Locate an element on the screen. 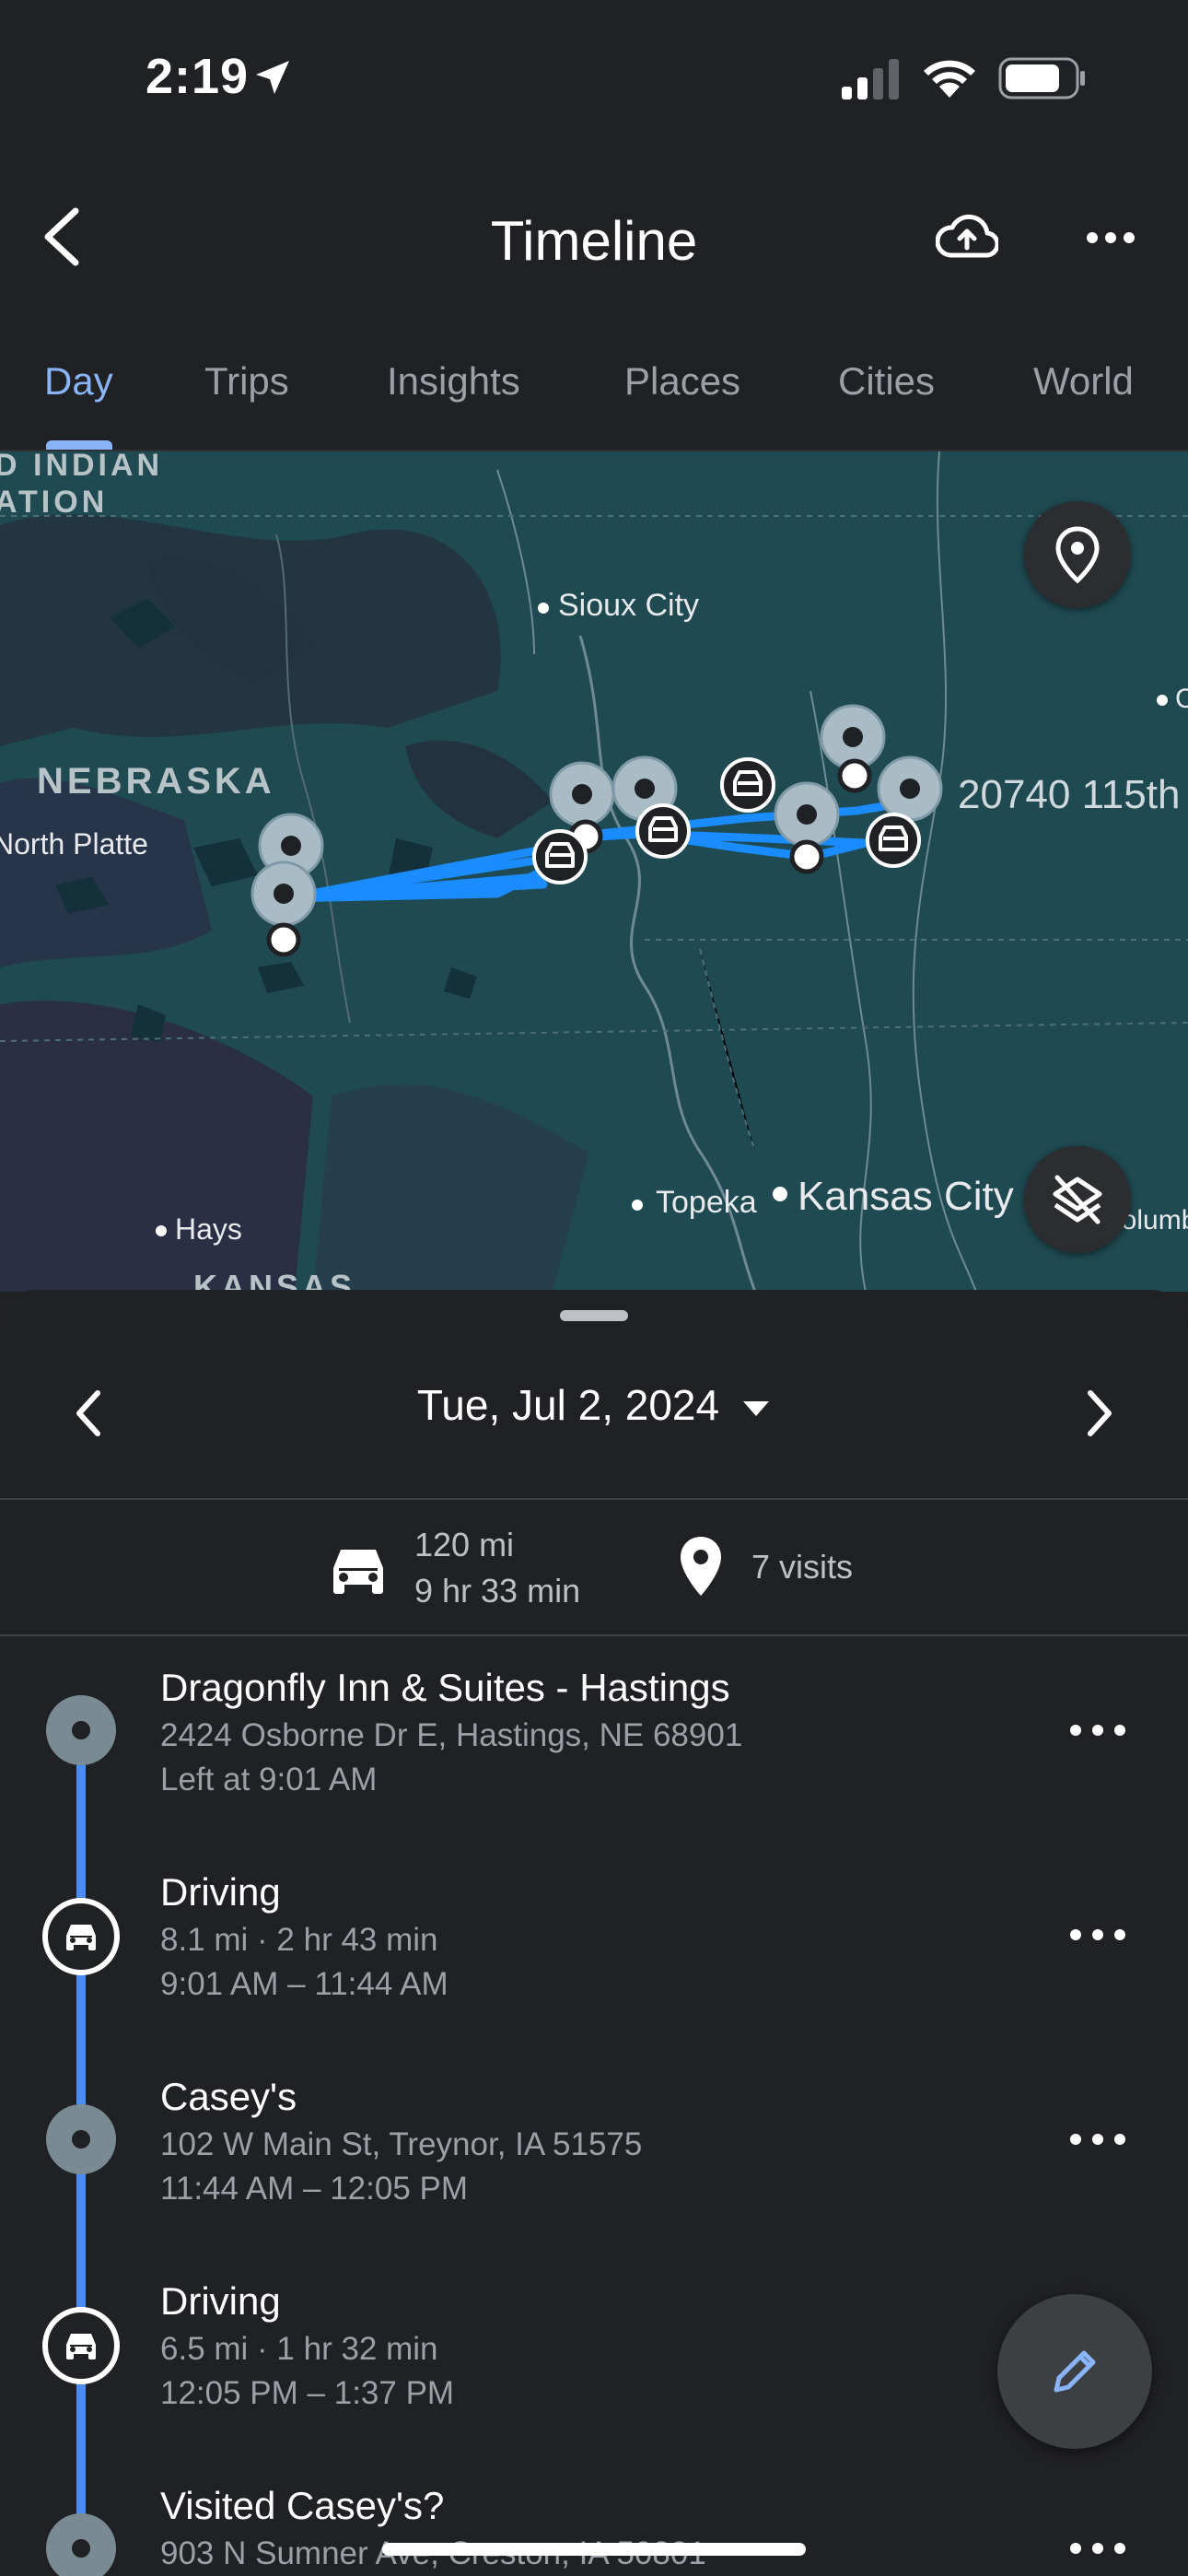  sheet-drag-handle is located at coordinates (594, 1315).